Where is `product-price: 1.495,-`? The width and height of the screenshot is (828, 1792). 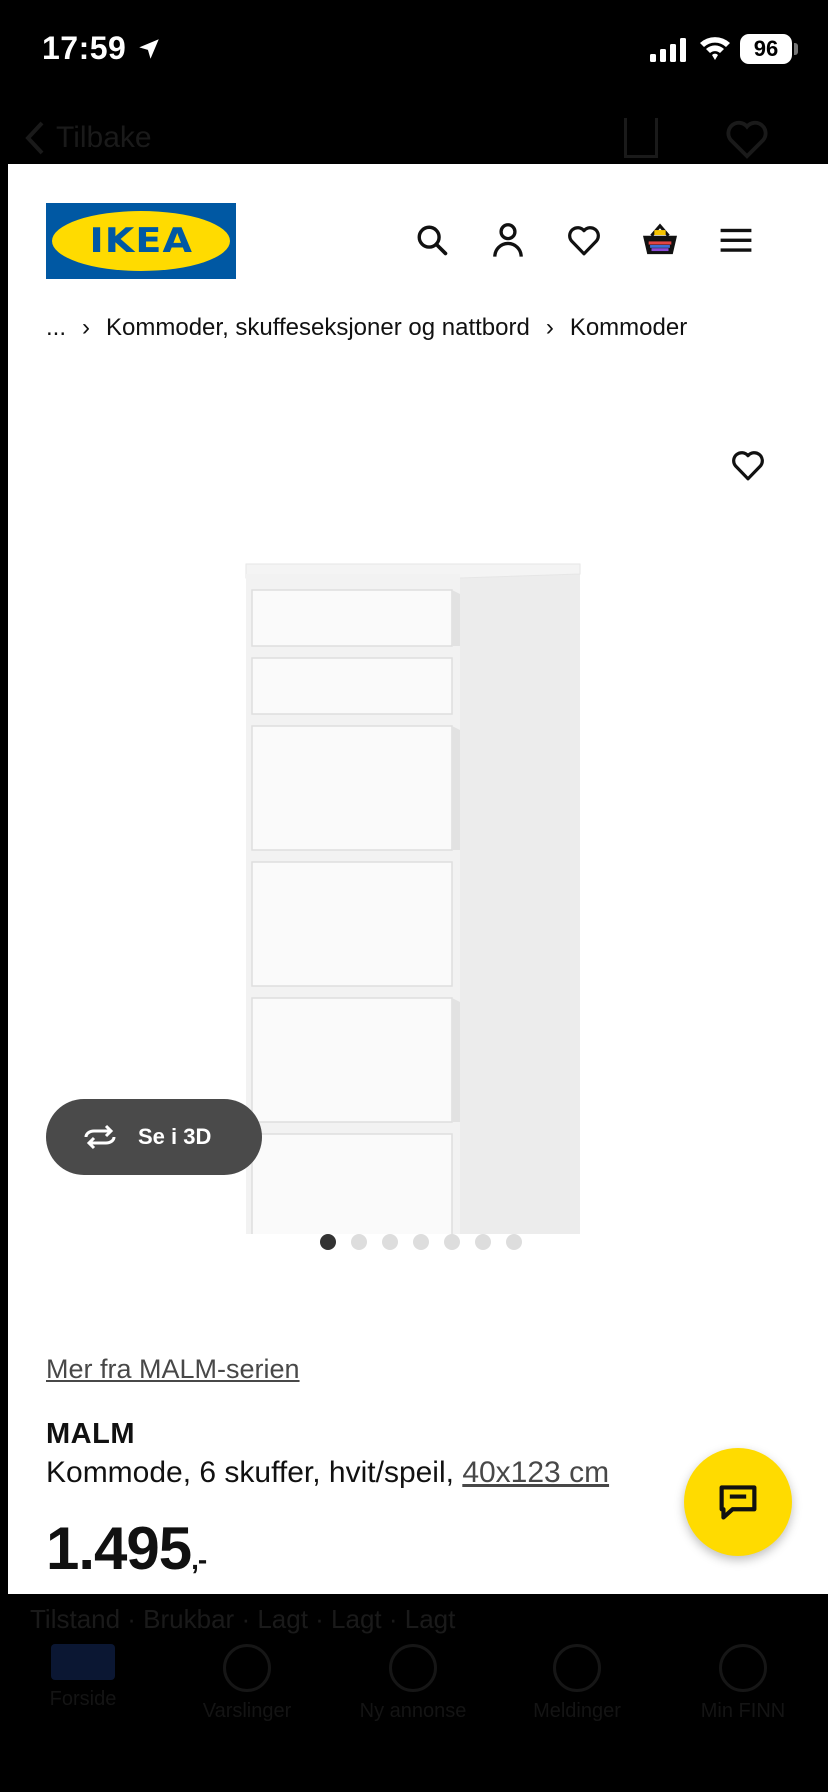 product-price: 1.495,- is located at coordinates (126, 1548).